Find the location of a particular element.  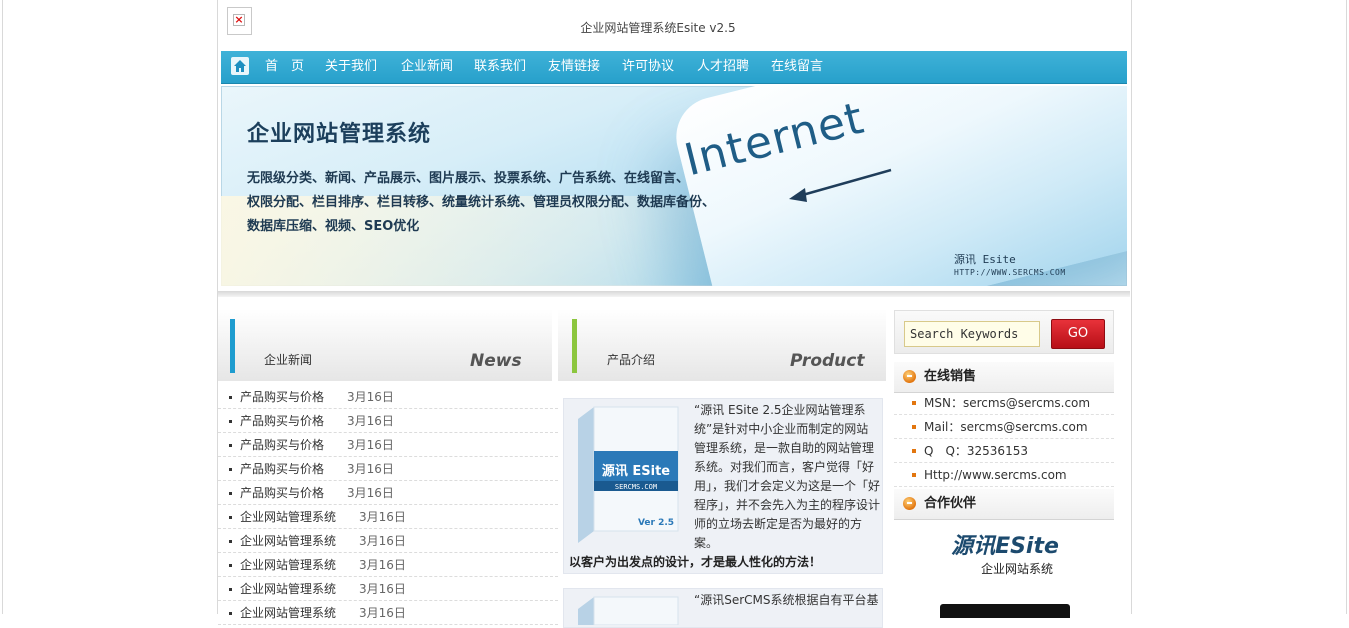

contact-text: Q Q：32536153 is located at coordinates (976, 451).